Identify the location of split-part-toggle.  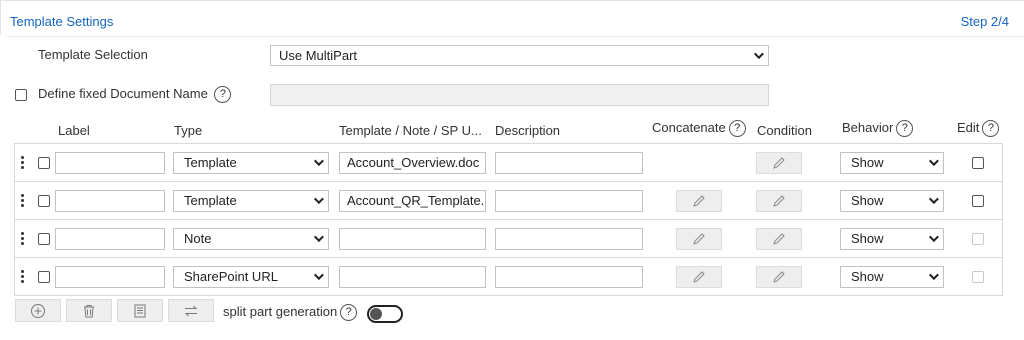
(385, 314).